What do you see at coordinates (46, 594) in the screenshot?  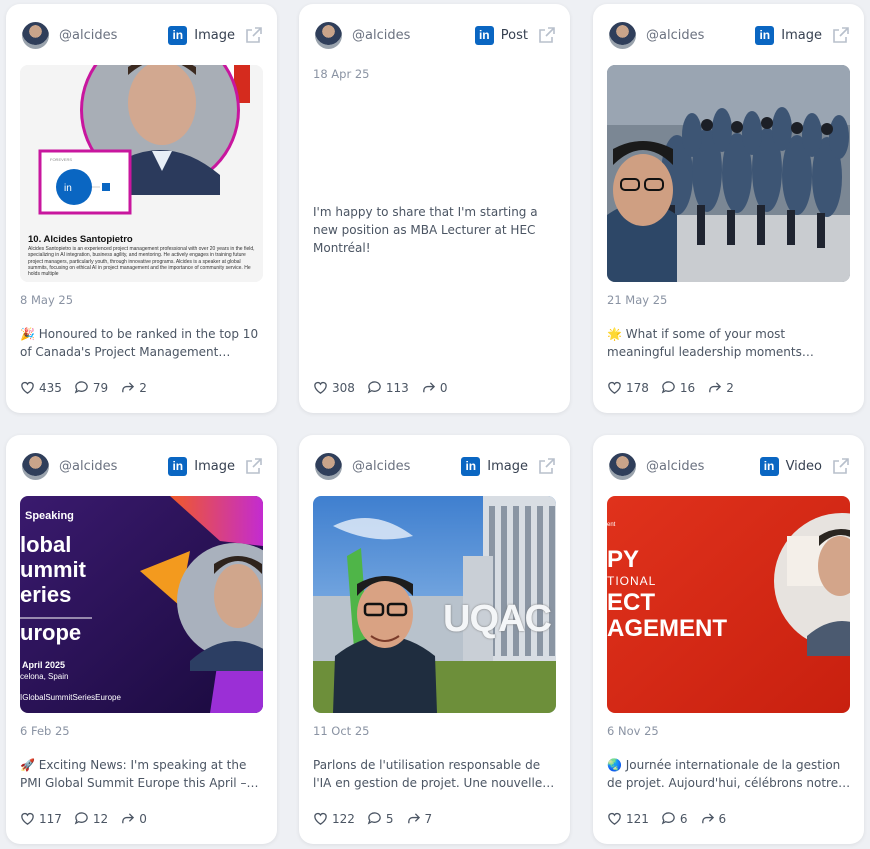 I see `summit-title-3: eries` at bounding box center [46, 594].